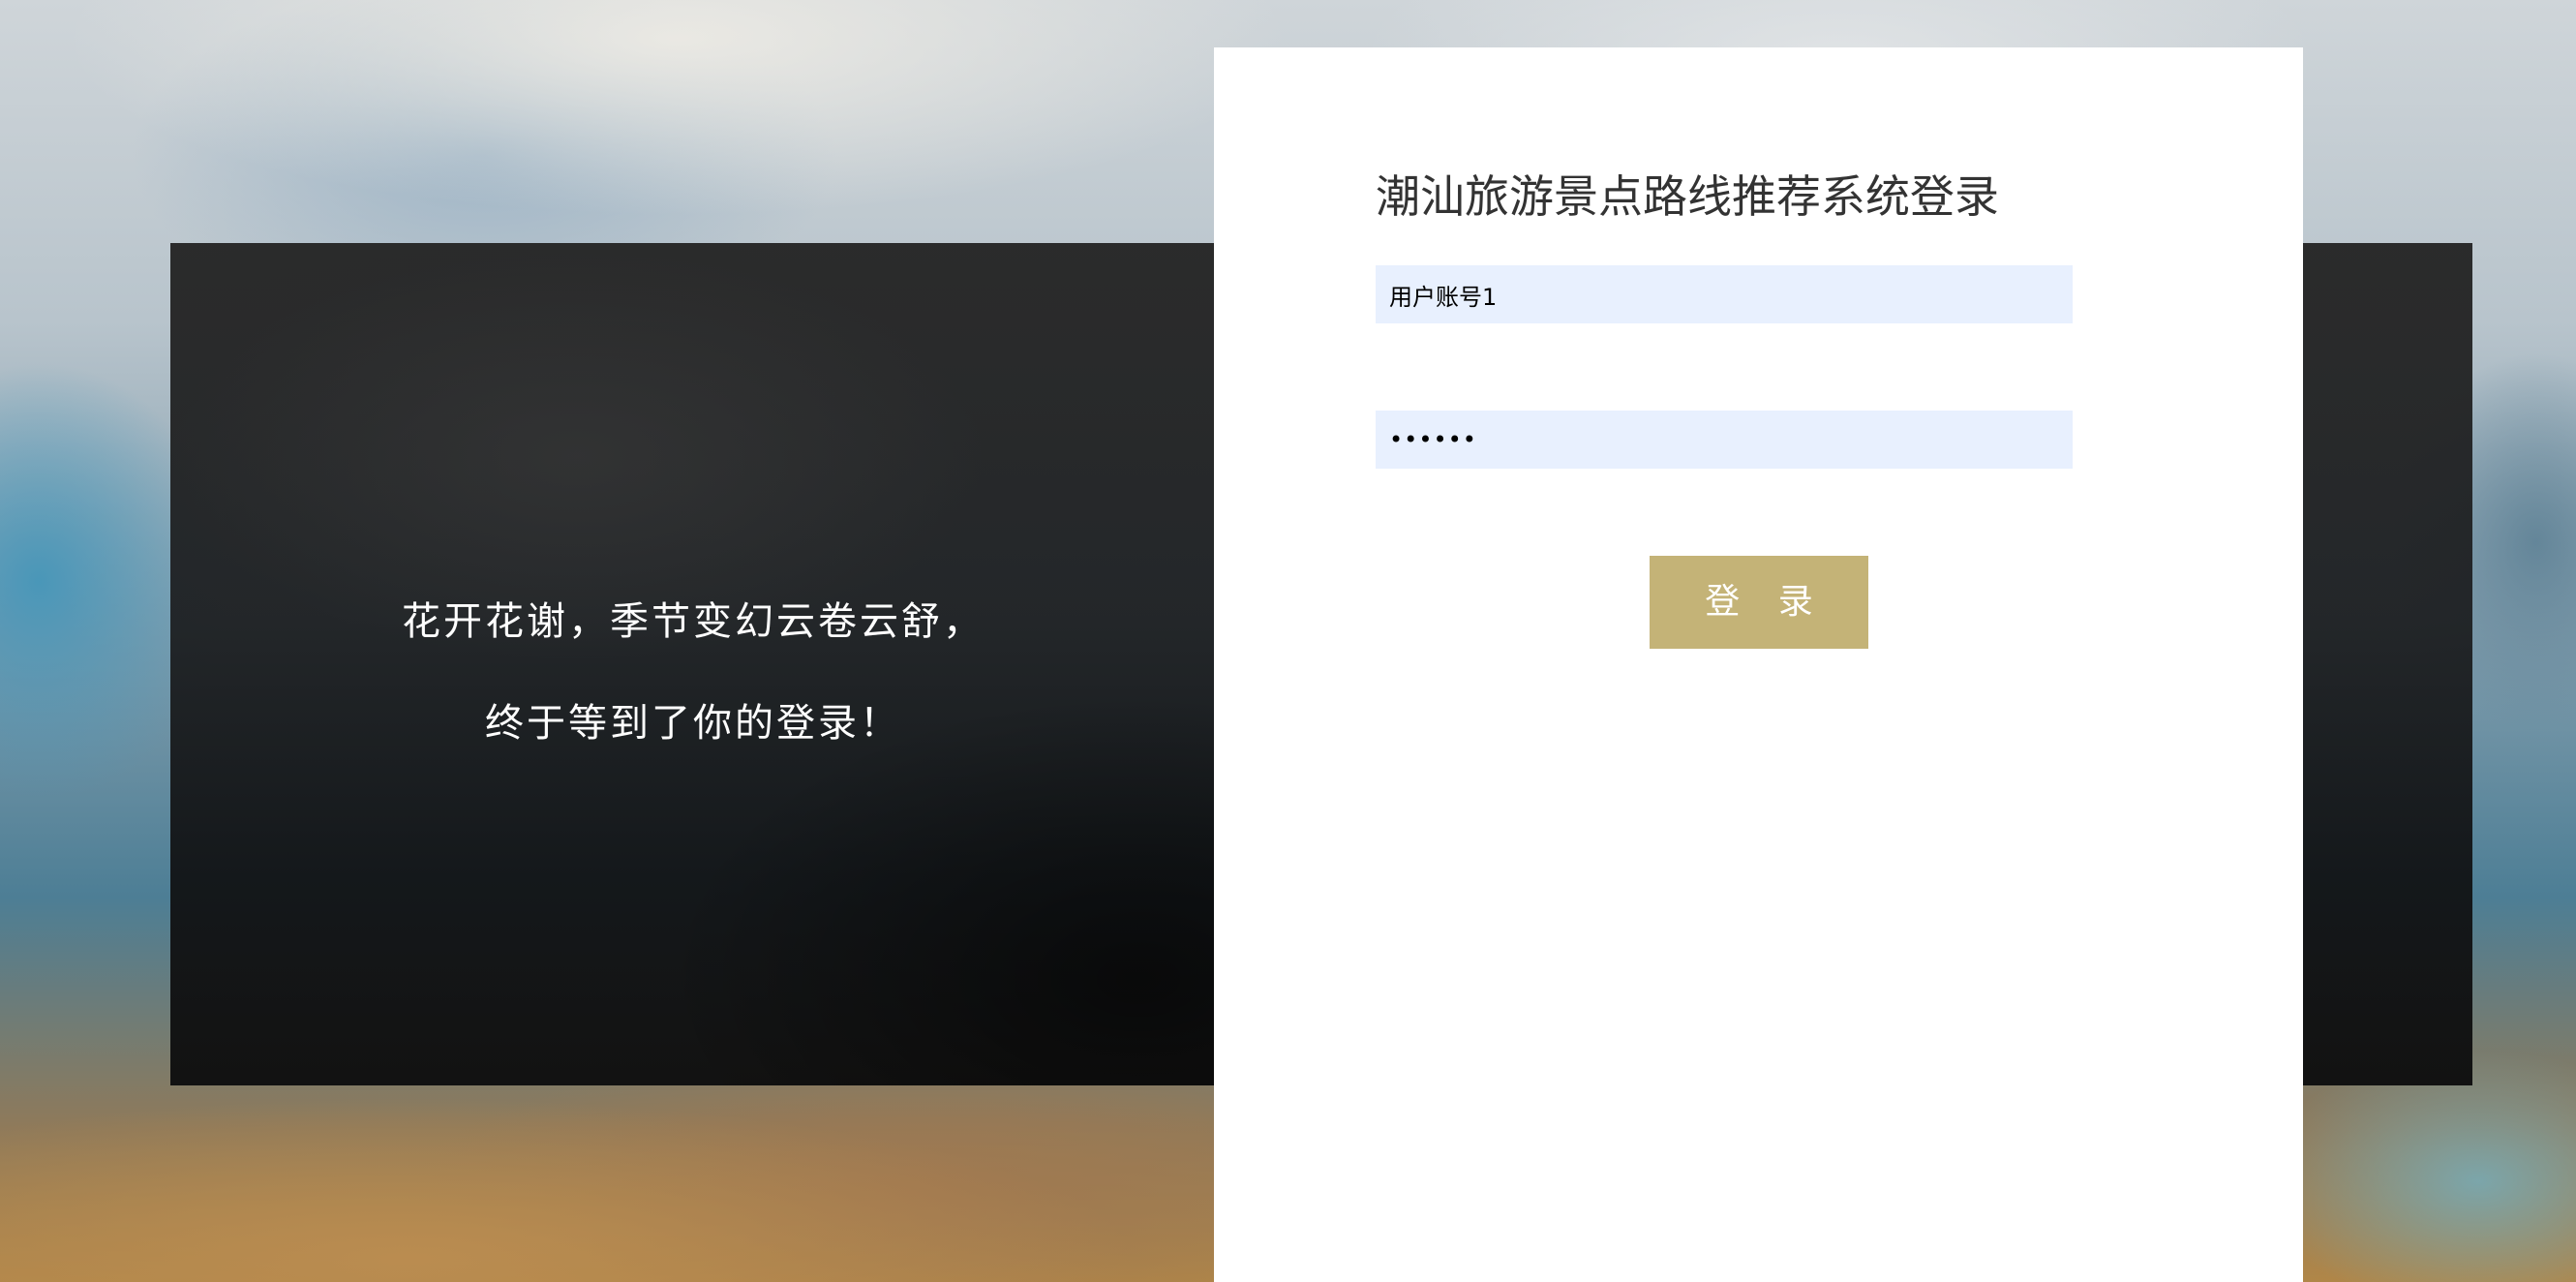  Describe the element at coordinates (1725, 294) in the screenshot. I see `username-field` at that location.